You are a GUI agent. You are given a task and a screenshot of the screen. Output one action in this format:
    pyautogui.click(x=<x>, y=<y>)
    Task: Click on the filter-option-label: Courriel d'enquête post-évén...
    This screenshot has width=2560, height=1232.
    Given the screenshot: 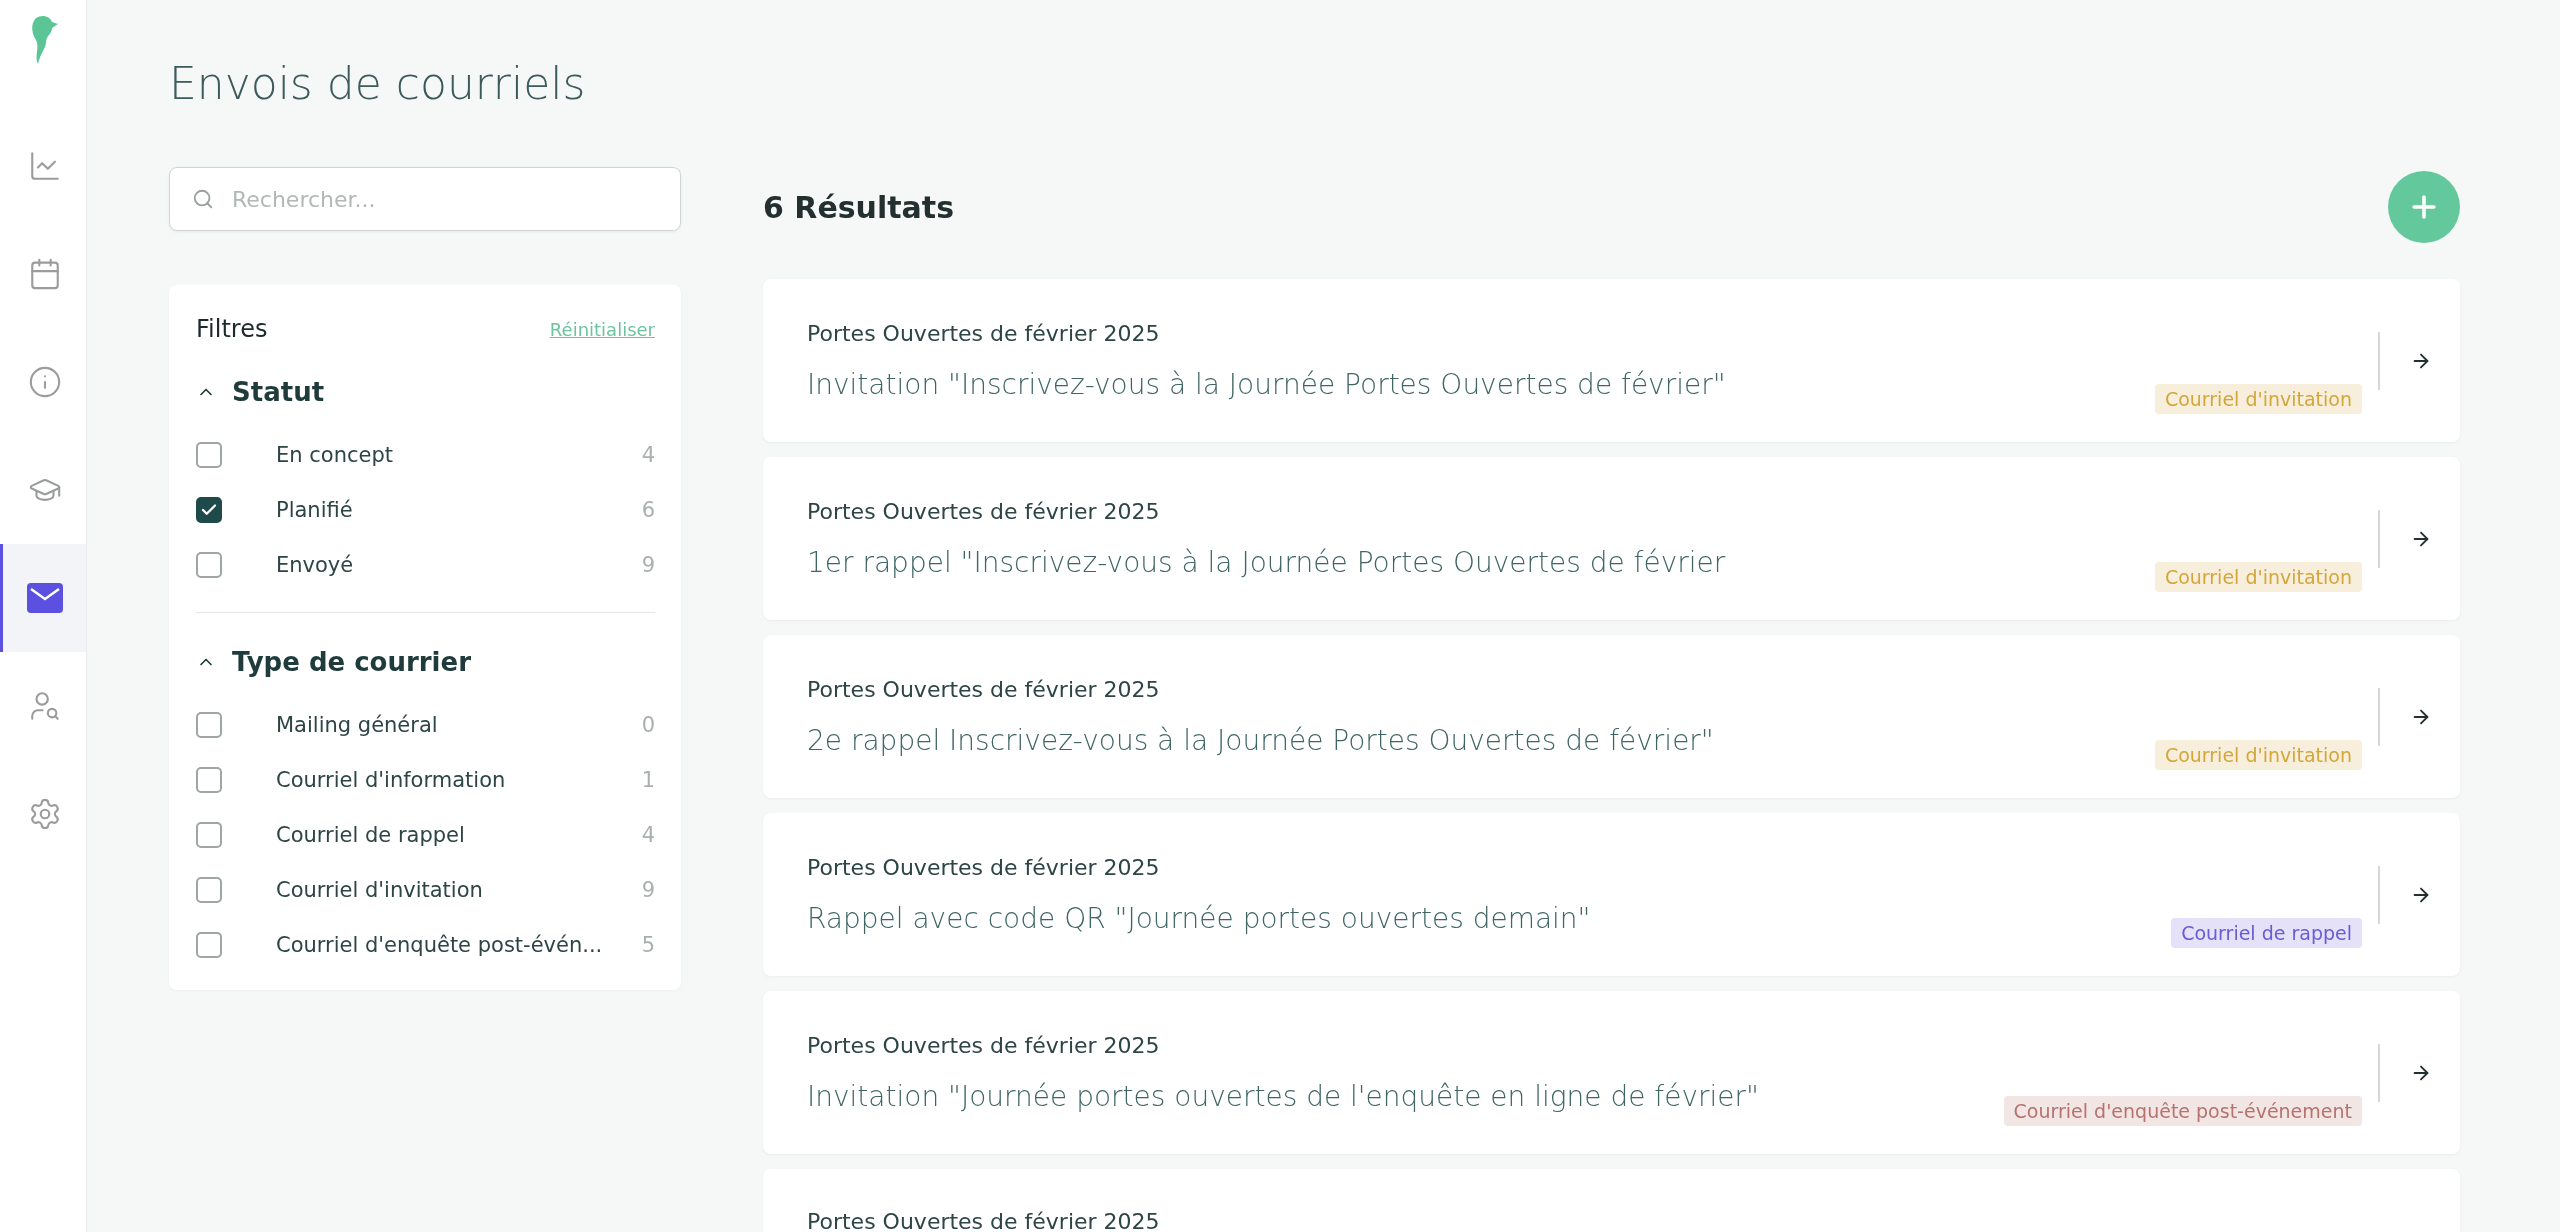 What is the action you would take?
    pyautogui.click(x=440, y=944)
    